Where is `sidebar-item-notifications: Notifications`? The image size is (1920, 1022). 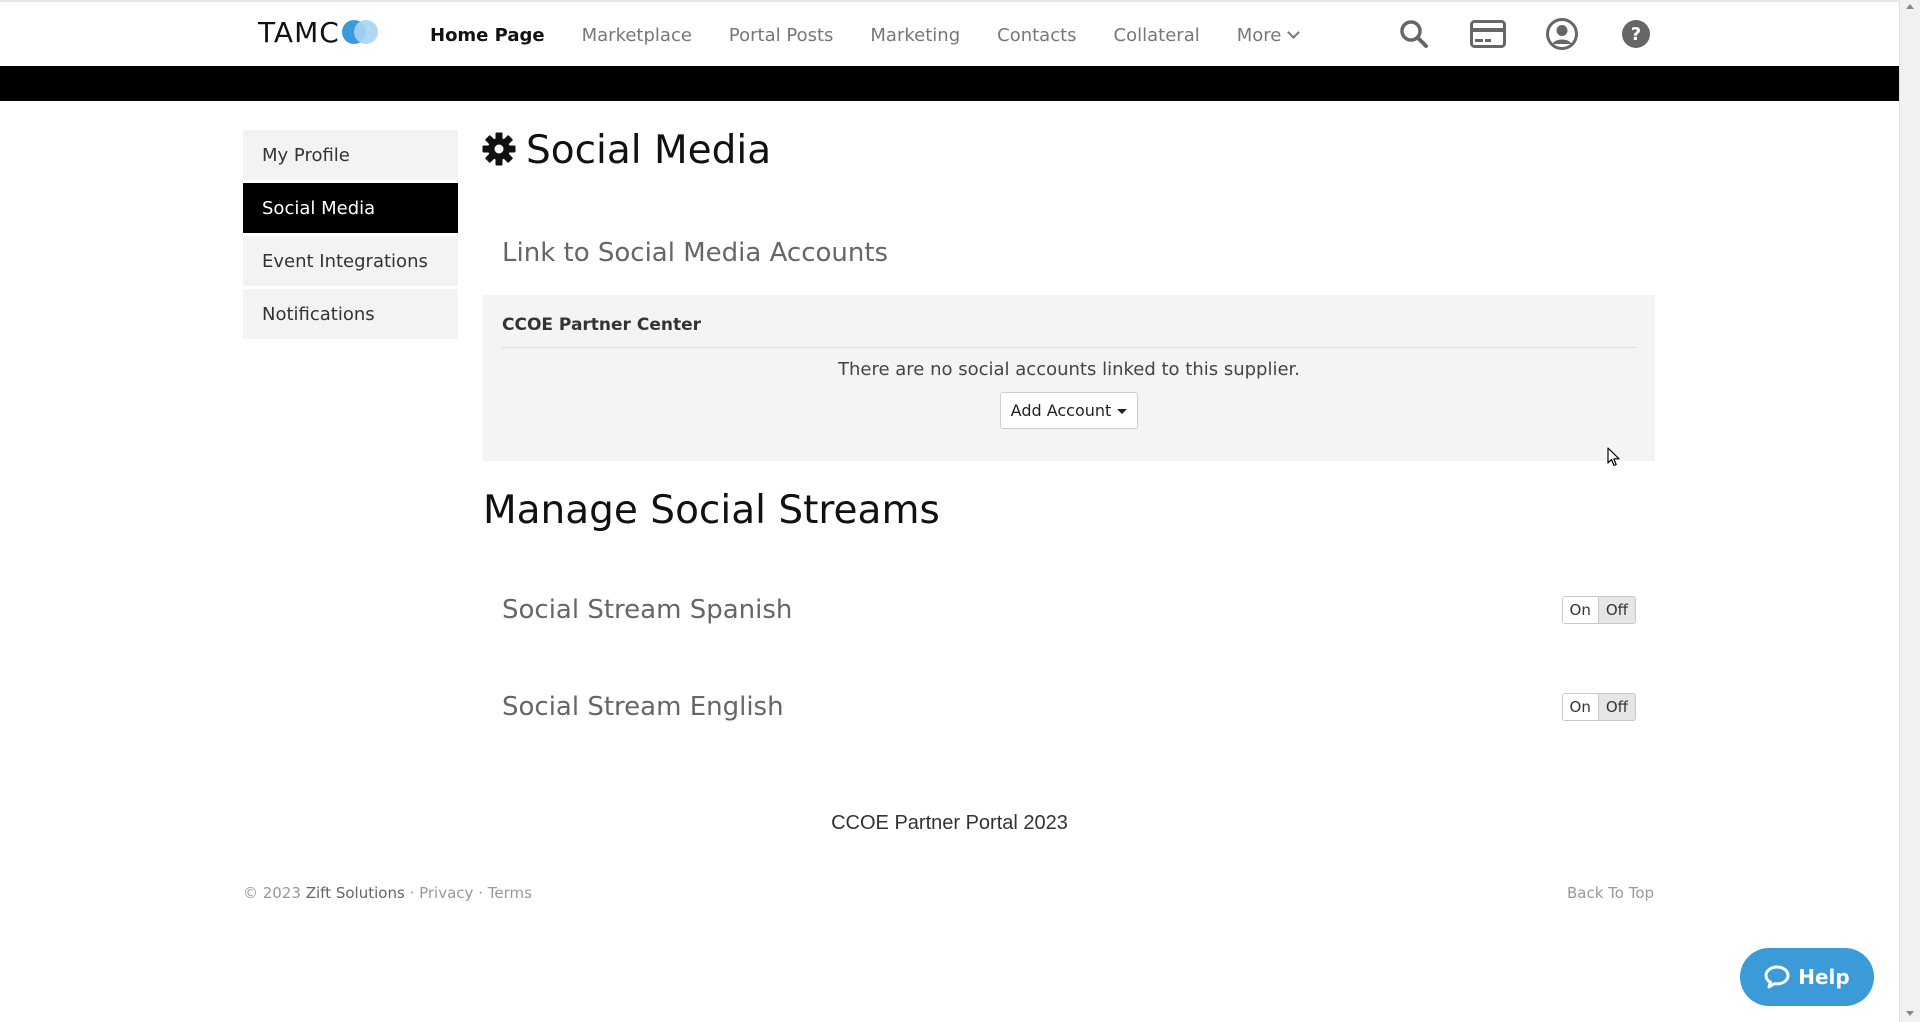 sidebar-item-notifications: Notifications is located at coordinates (350, 314).